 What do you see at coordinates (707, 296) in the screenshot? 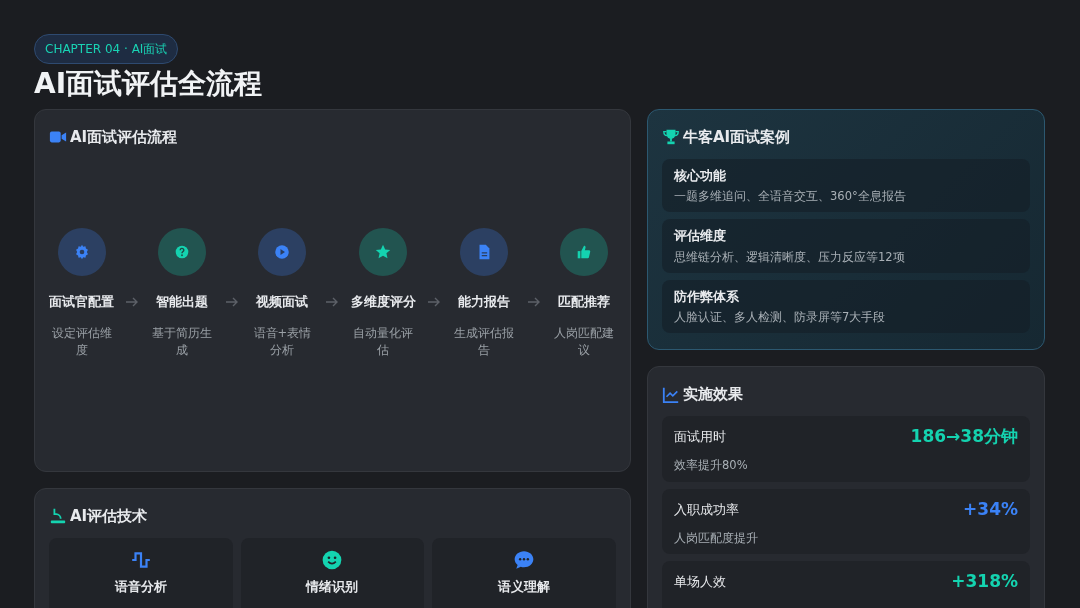
I see `case-item-title: 防作弊体系` at bounding box center [707, 296].